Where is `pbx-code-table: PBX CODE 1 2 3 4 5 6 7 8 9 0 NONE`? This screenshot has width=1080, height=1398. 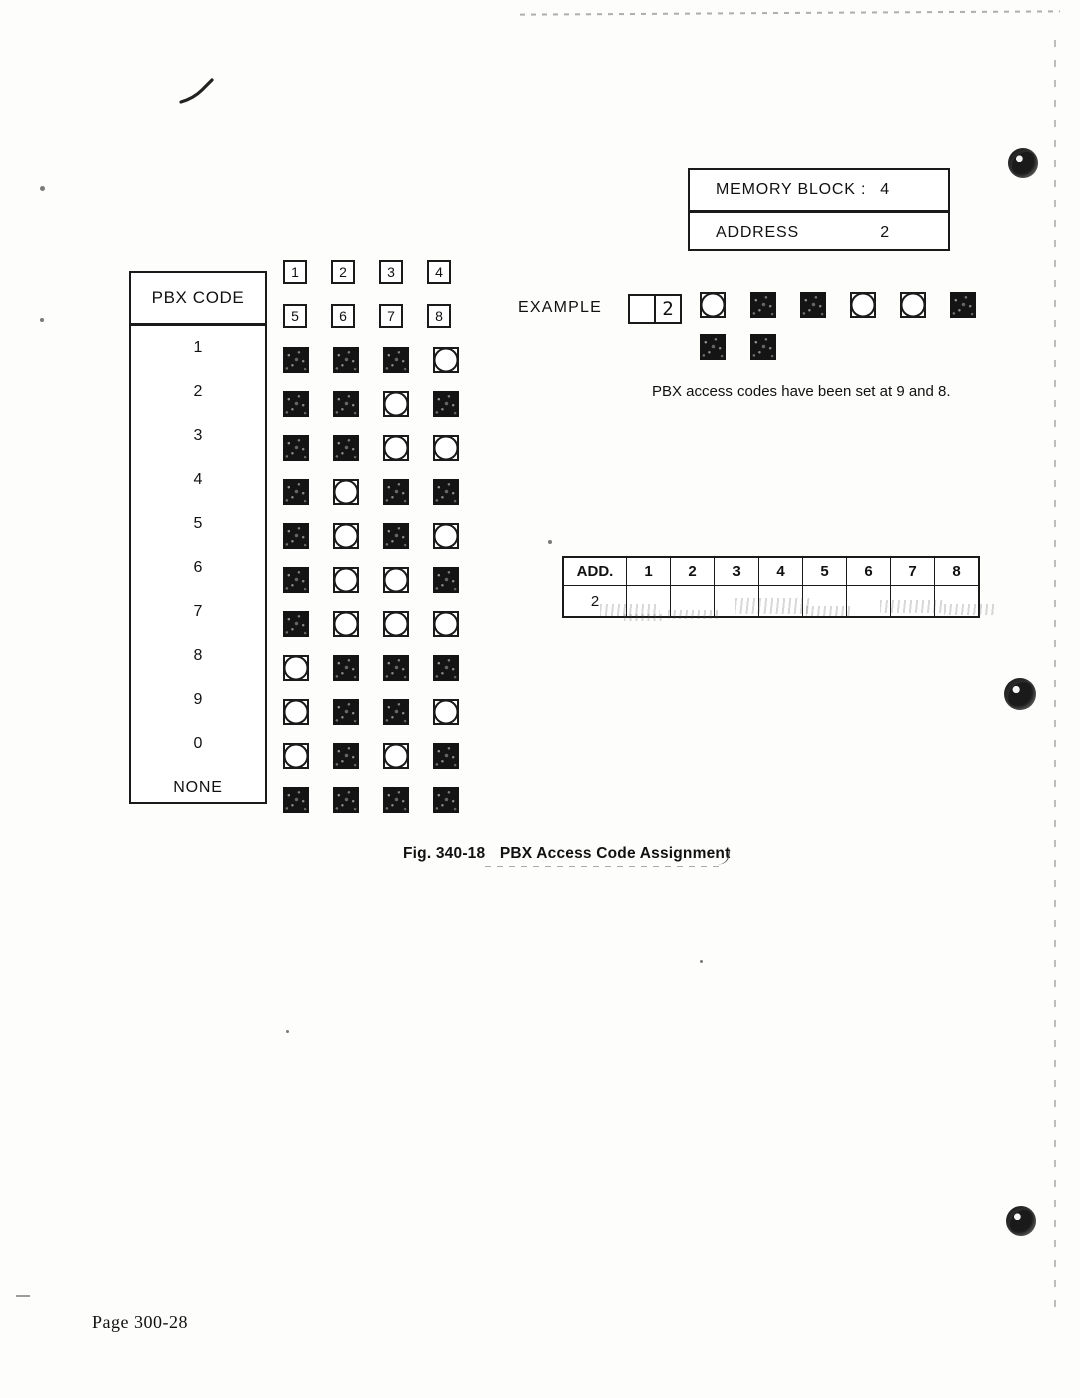 pbx-code-table: PBX CODE 1 2 3 4 5 6 7 8 9 0 NONE is located at coordinates (198, 537).